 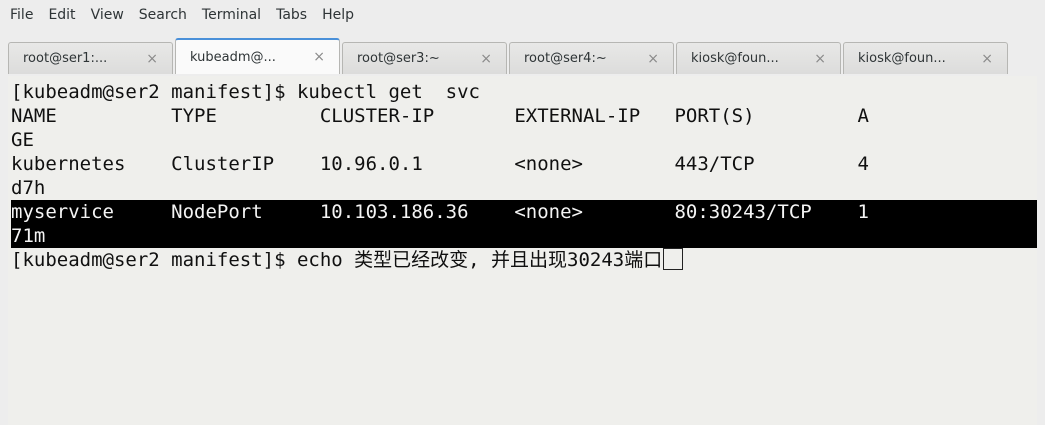 What do you see at coordinates (524, 236) in the screenshot?
I see `table-row-selected-wrap: 71m` at bounding box center [524, 236].